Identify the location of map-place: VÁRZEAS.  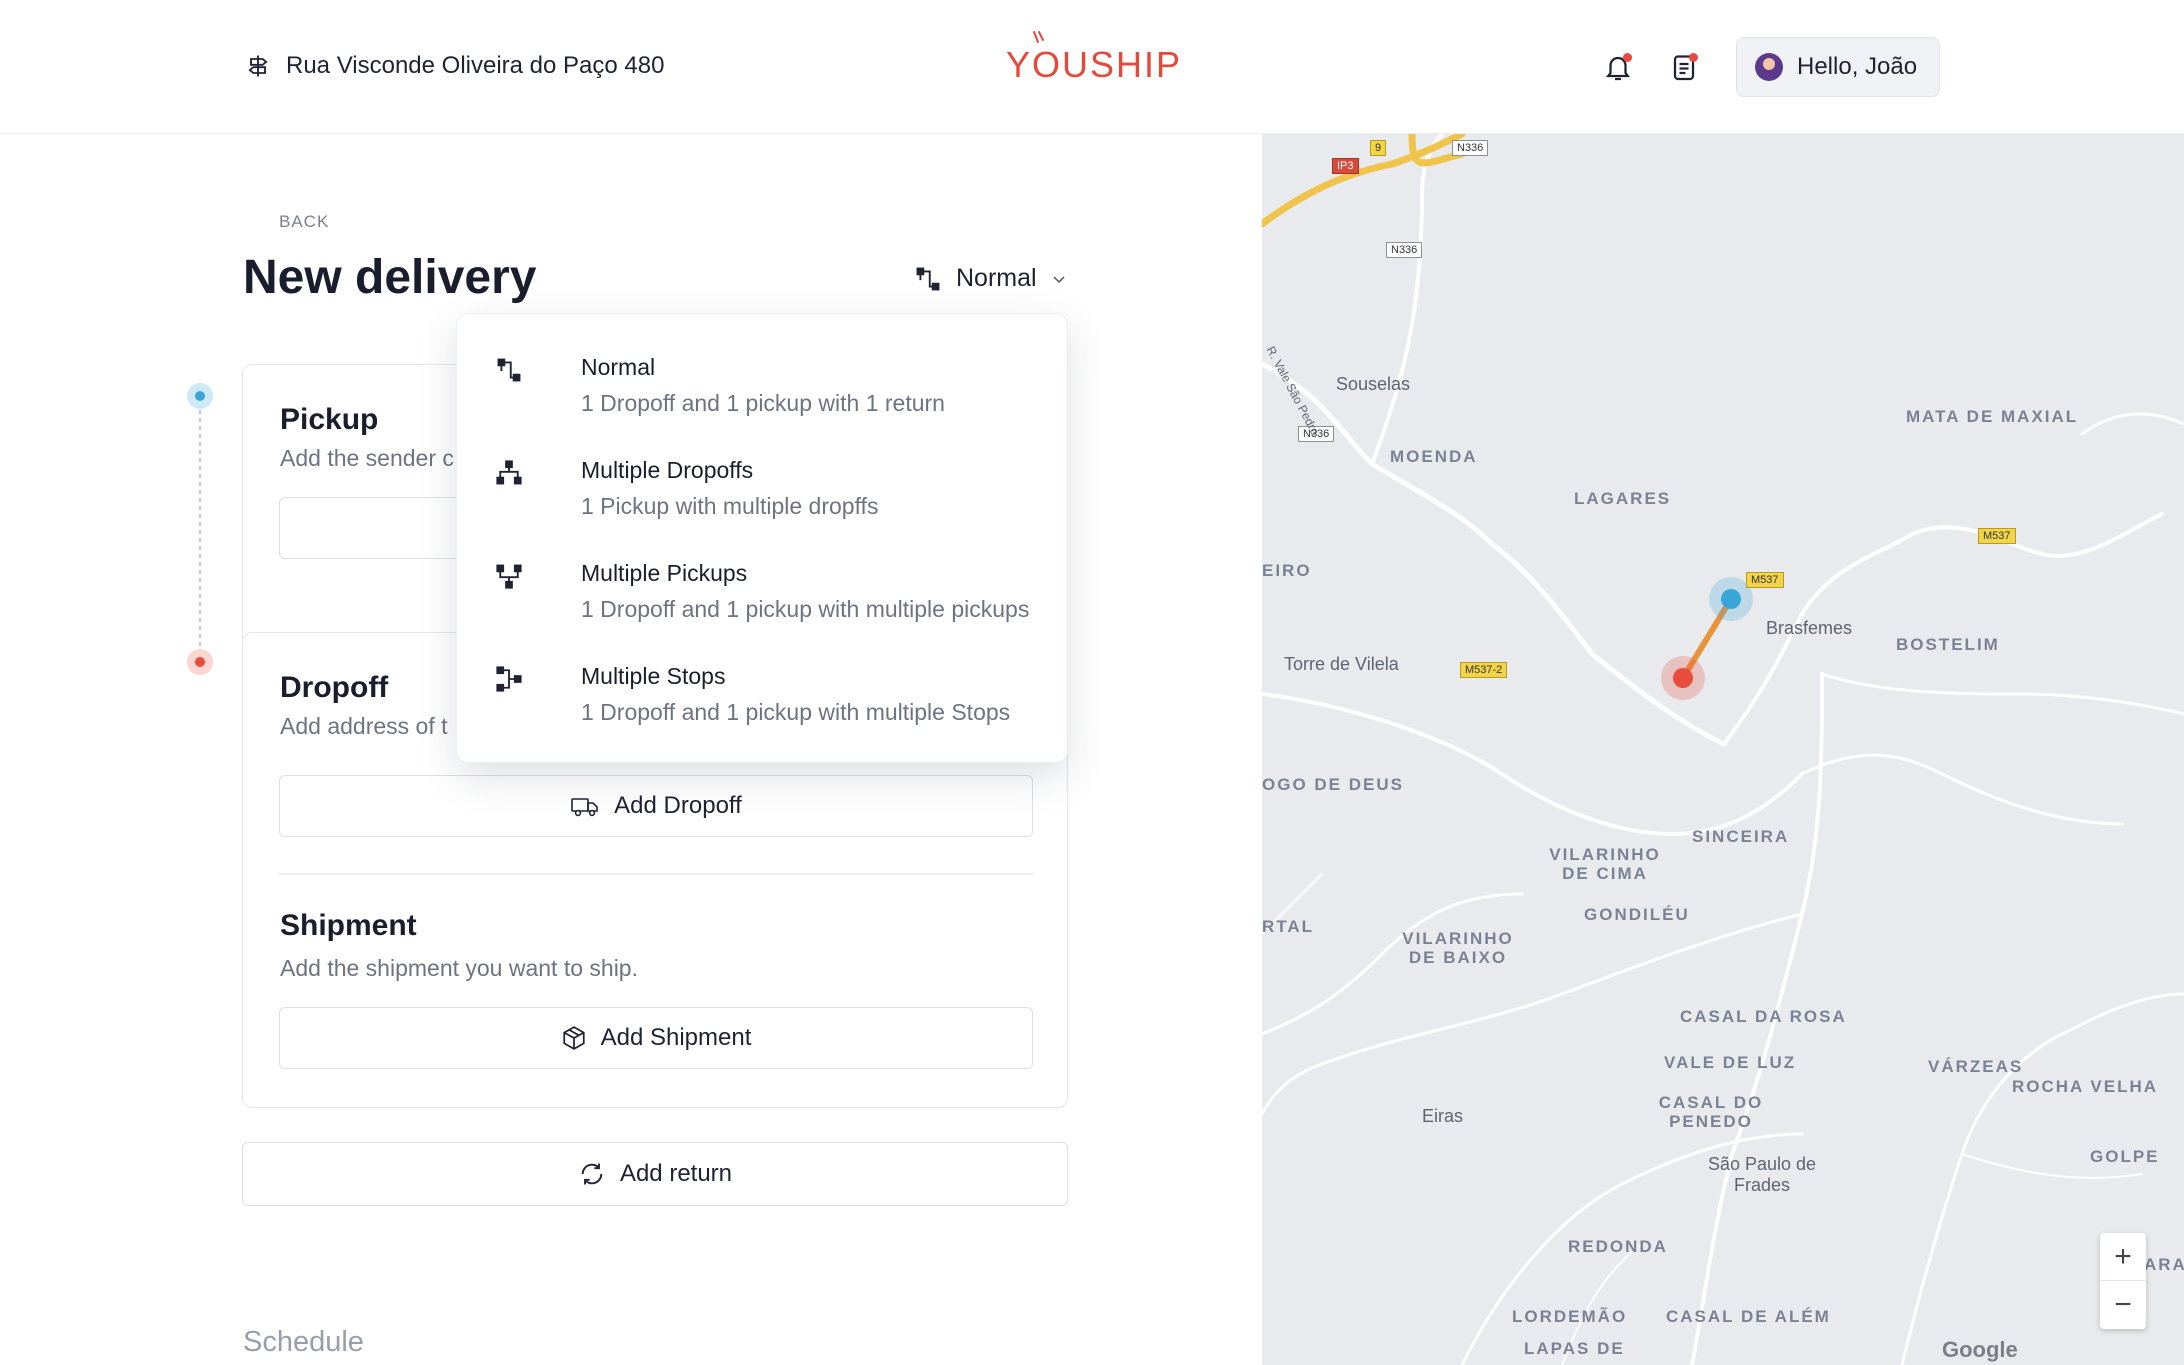
(1976, 1066).